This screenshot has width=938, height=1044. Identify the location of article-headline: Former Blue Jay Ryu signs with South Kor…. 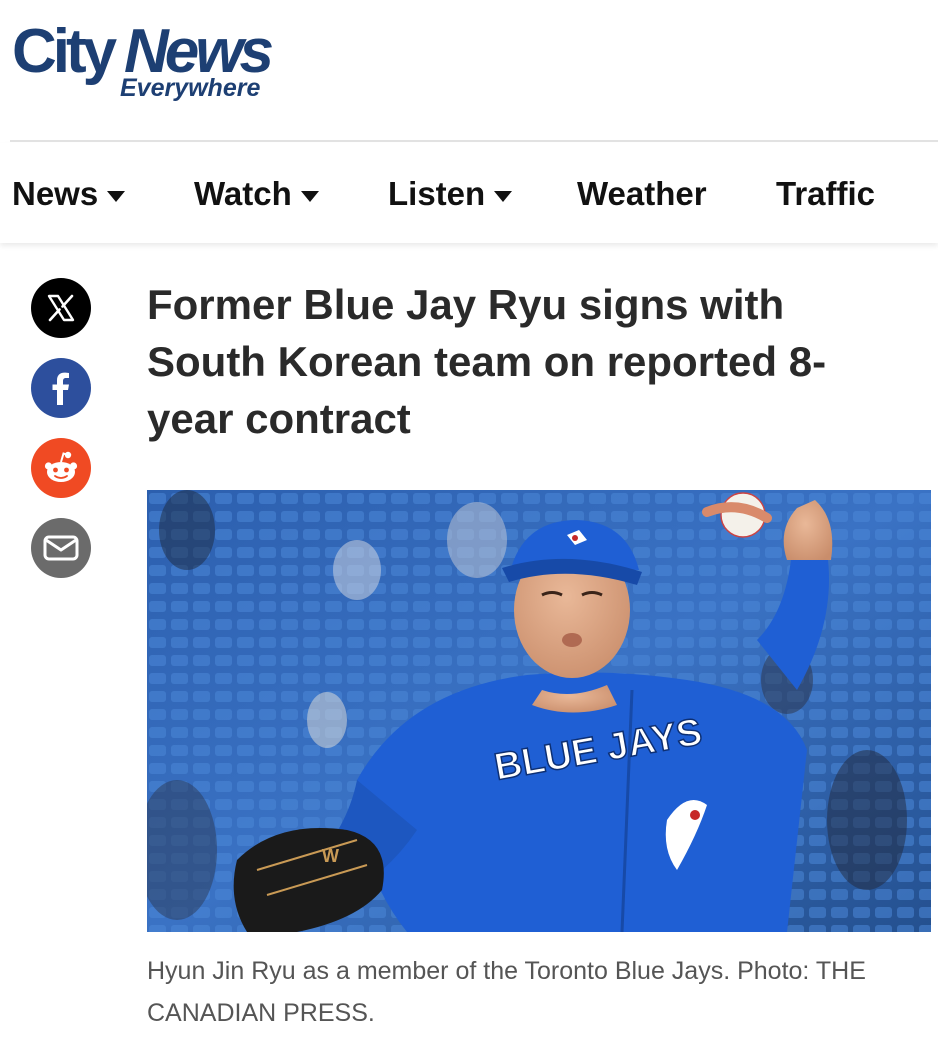
(487, 361).